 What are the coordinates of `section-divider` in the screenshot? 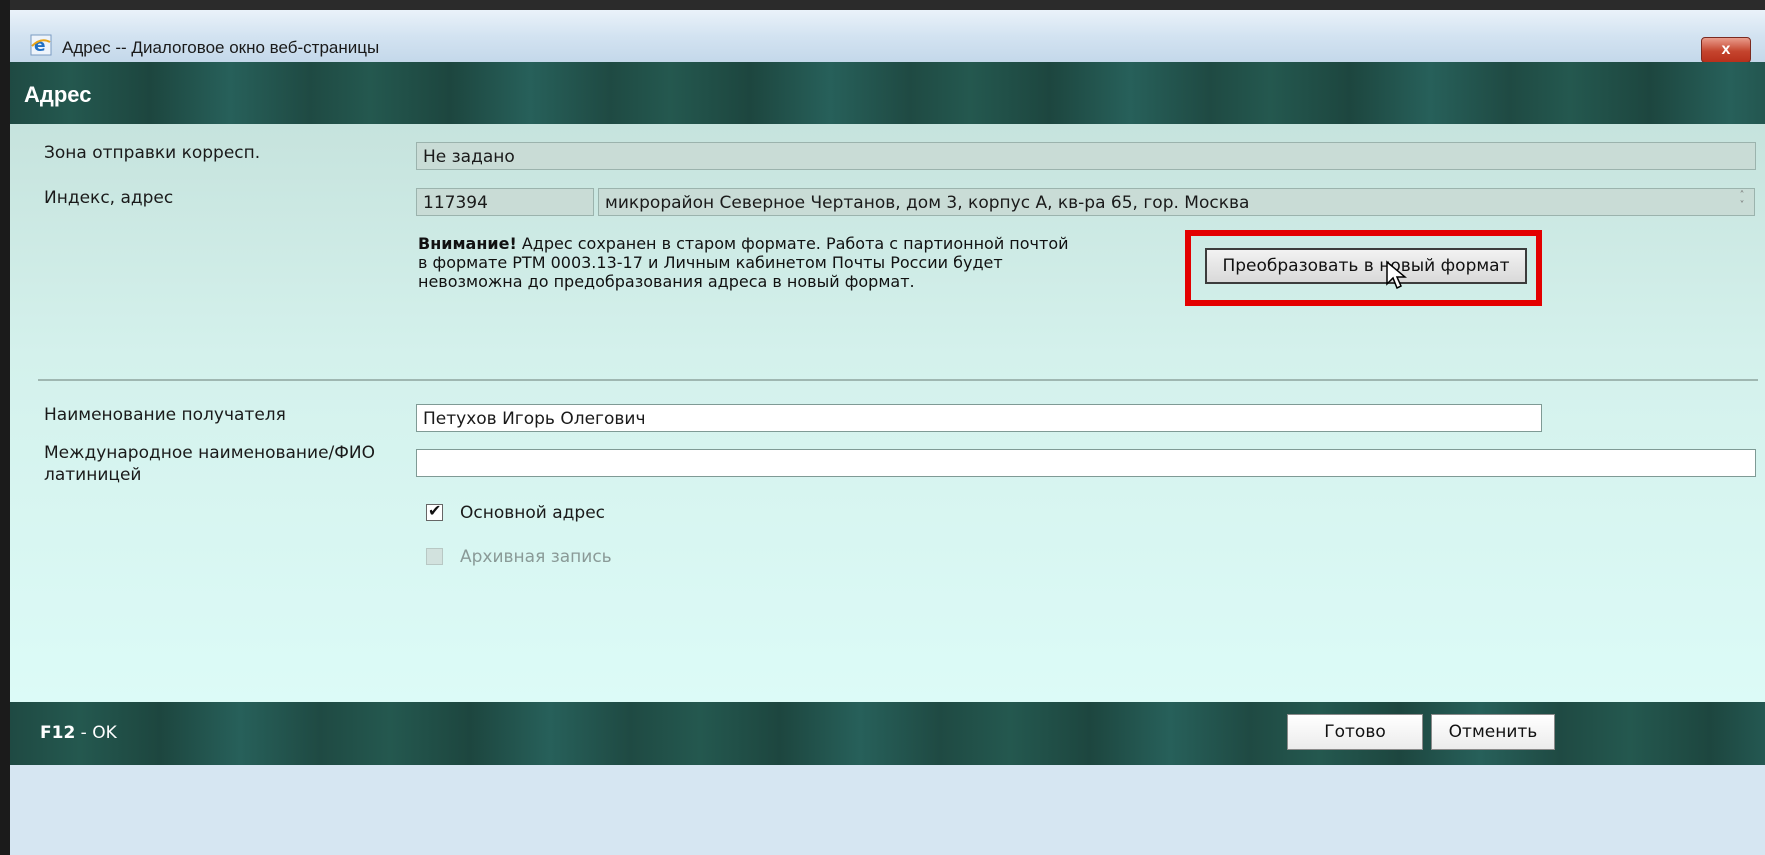 It's located at (898, 380).